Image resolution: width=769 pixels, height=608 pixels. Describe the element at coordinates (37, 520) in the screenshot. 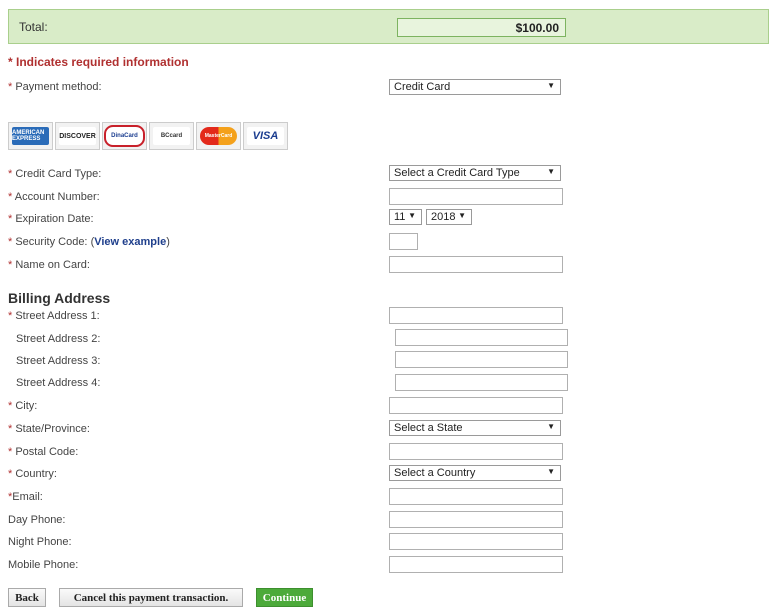

I see `day-phone-label: Day Phone:` at that location.